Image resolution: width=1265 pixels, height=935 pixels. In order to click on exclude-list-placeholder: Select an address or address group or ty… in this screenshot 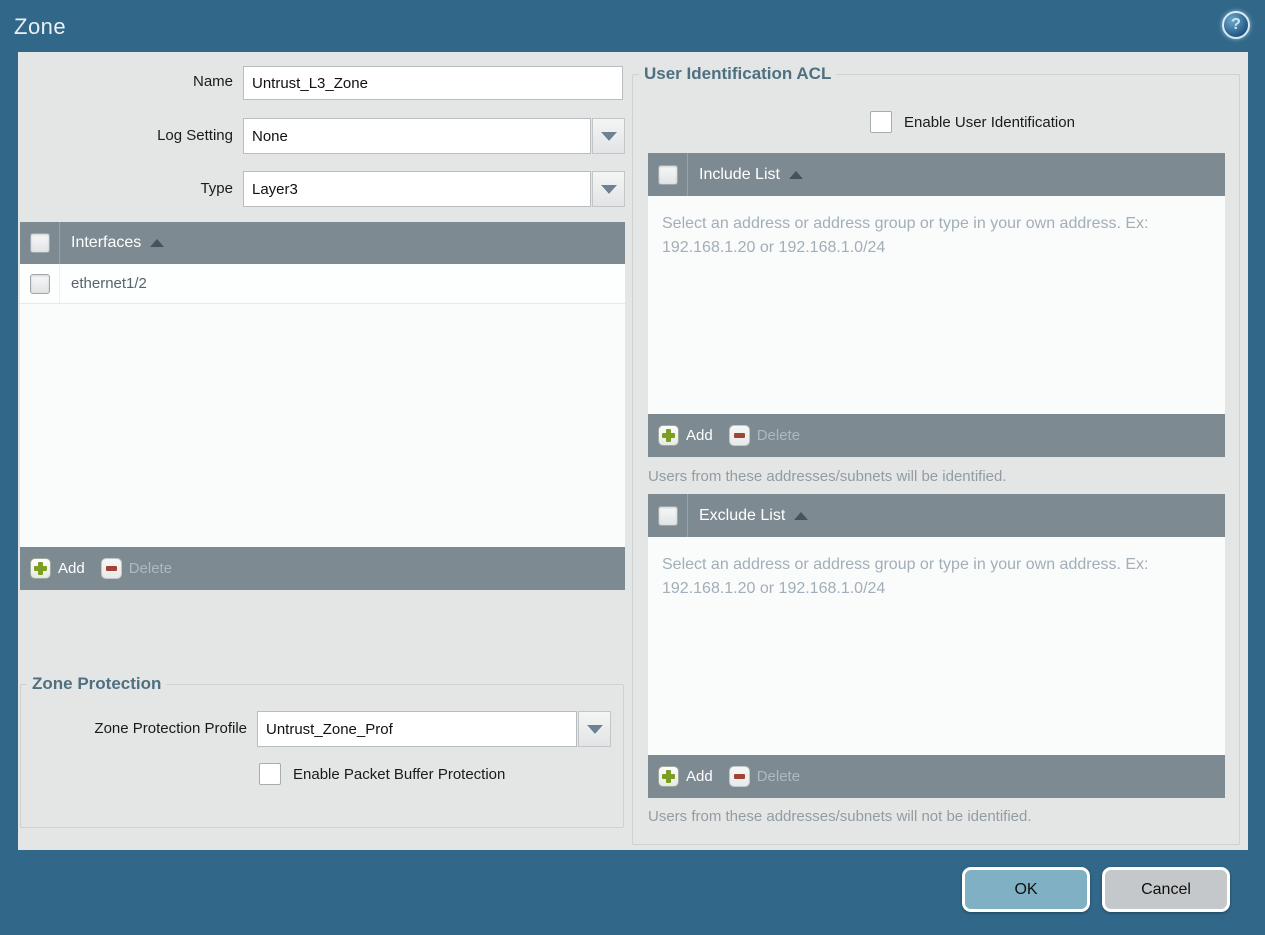, I will do `click(905, 576)`.